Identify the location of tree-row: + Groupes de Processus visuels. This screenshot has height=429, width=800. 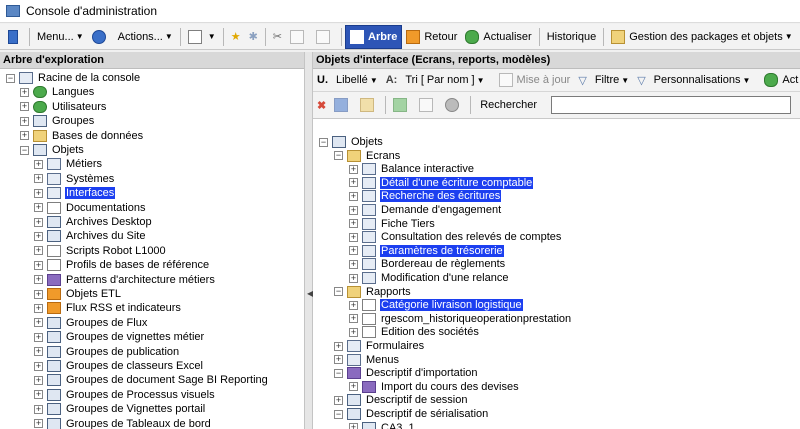
(125, 395).